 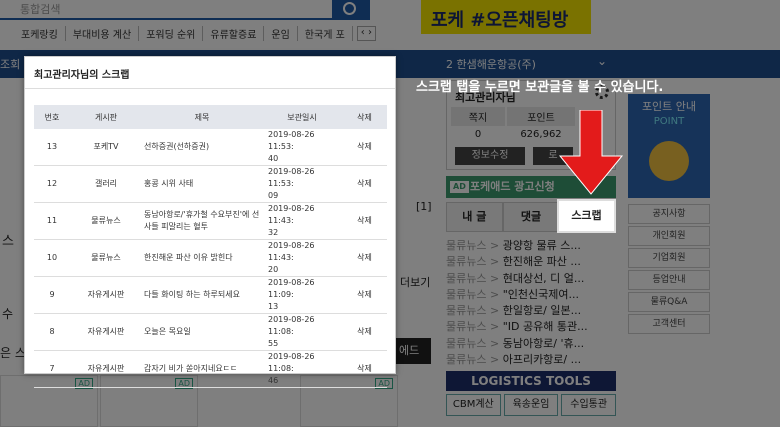 What do you see at coordinates (202, 295) in the screenshot?
I see `row-title-link: 다들 화이팅 하는 하루되세요` at bounding box center [202, 295].